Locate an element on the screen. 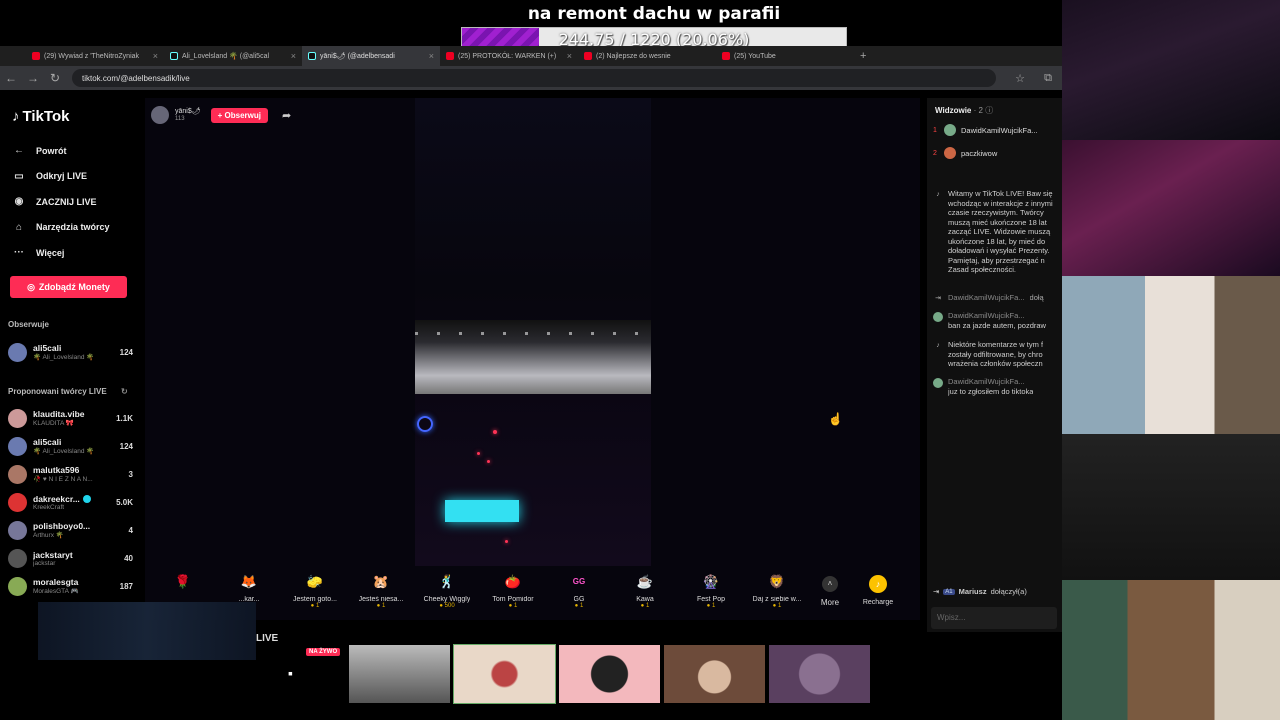 This screenshot has height=720, width=1280. suggested-creator: moralesgta MoralesGTA 🎮 187 is located at coordinates (70, 586).